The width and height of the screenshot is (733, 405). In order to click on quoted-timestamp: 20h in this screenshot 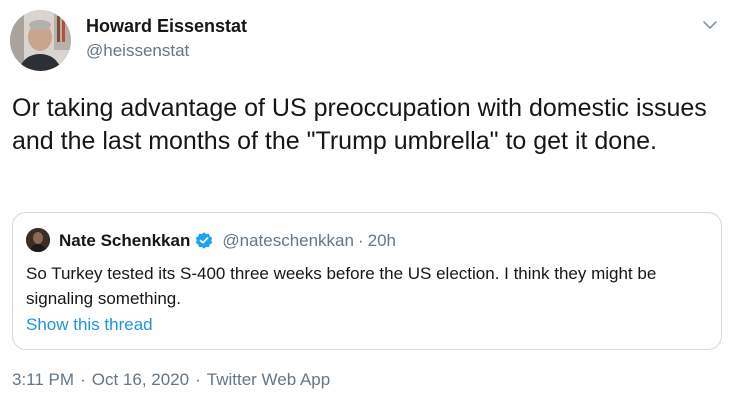, I will do `click(382, 241)`.